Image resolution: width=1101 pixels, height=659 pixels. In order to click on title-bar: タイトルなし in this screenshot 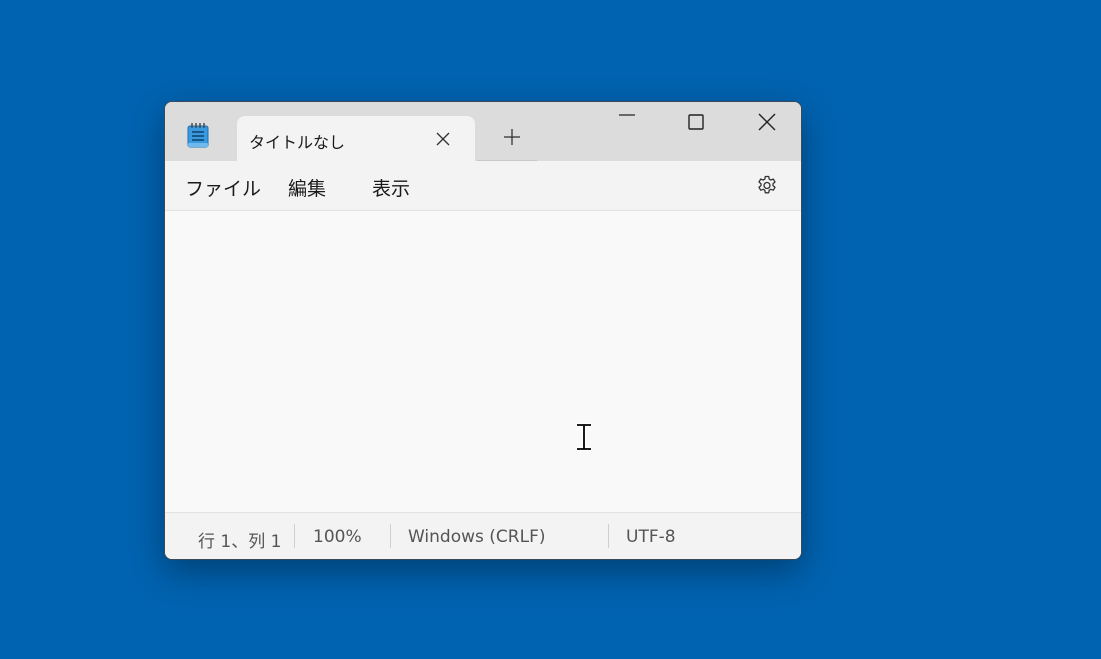, I will do `click(483, 132)`.